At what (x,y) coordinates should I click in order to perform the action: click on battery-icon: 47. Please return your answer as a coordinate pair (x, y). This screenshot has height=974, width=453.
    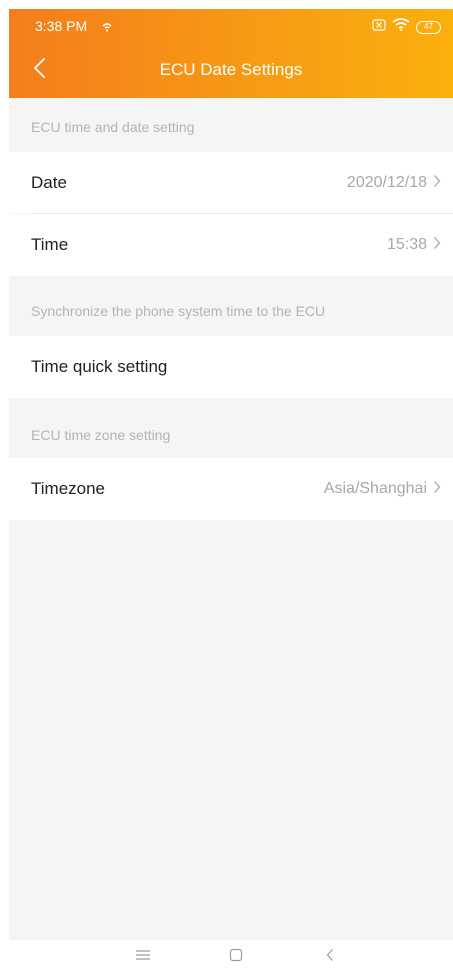
    Looking at the image, I should click on (428, 27).